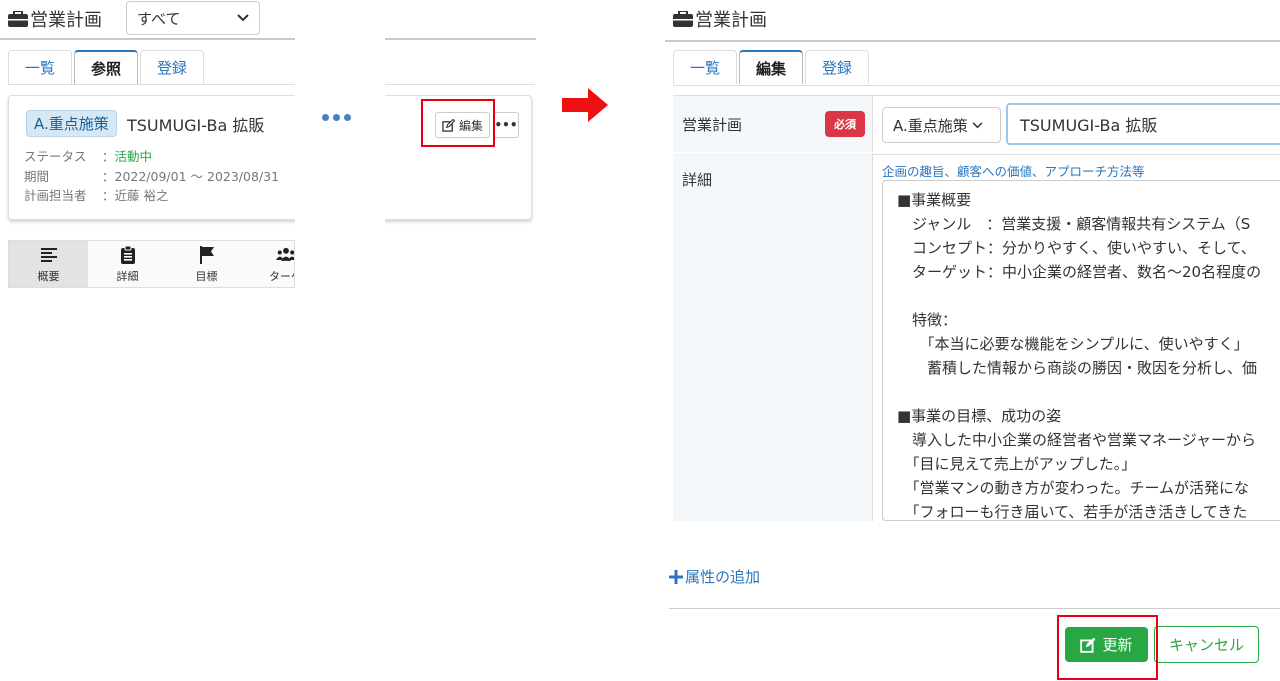 Image resolution: width=1280 pixels, height=681 pixels. I want to click on filter-select: すべて, so click(193, 18).